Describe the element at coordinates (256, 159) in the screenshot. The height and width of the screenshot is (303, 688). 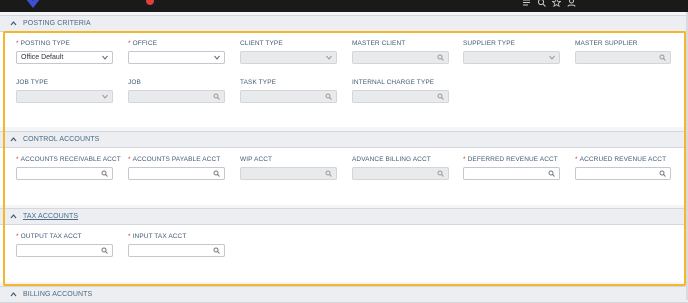
I see `wip-acct-label: WIP ACCT` at that location.